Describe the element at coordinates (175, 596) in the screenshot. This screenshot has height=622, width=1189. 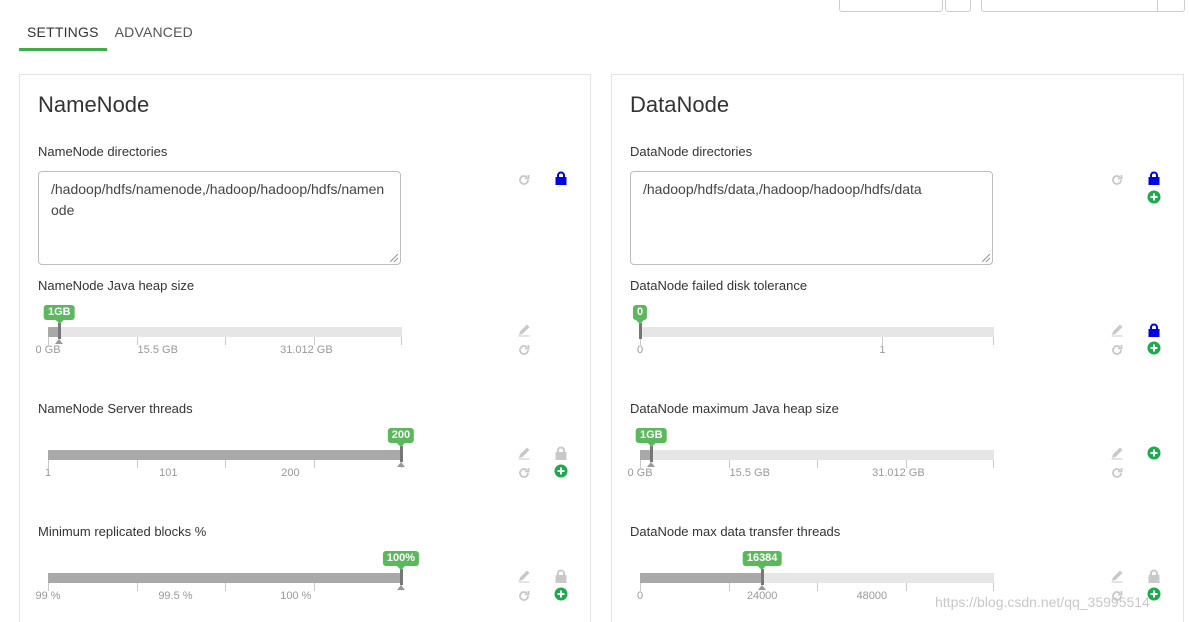
I see `tick-label: 99.5 %` at that location.